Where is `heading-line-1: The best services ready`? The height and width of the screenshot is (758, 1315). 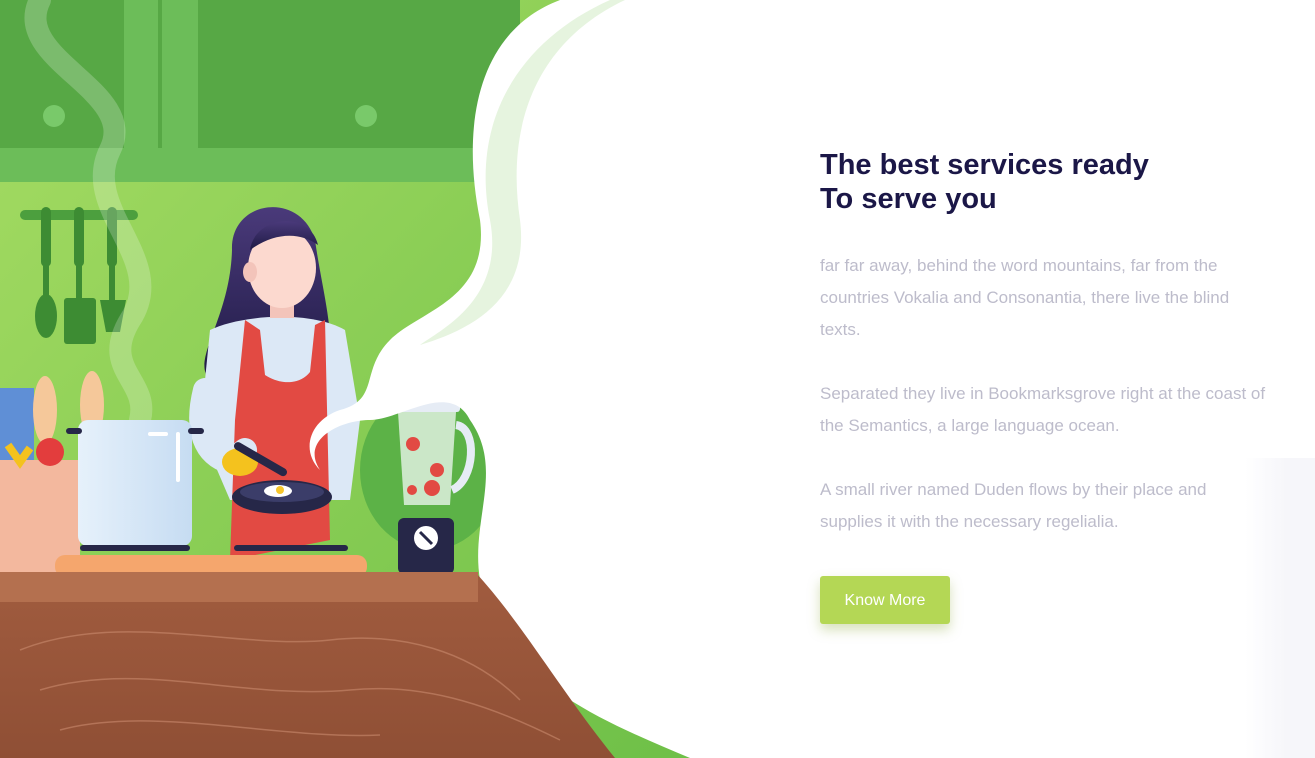 heading-line-1: The best services ready is located at coordinates (984, 165).